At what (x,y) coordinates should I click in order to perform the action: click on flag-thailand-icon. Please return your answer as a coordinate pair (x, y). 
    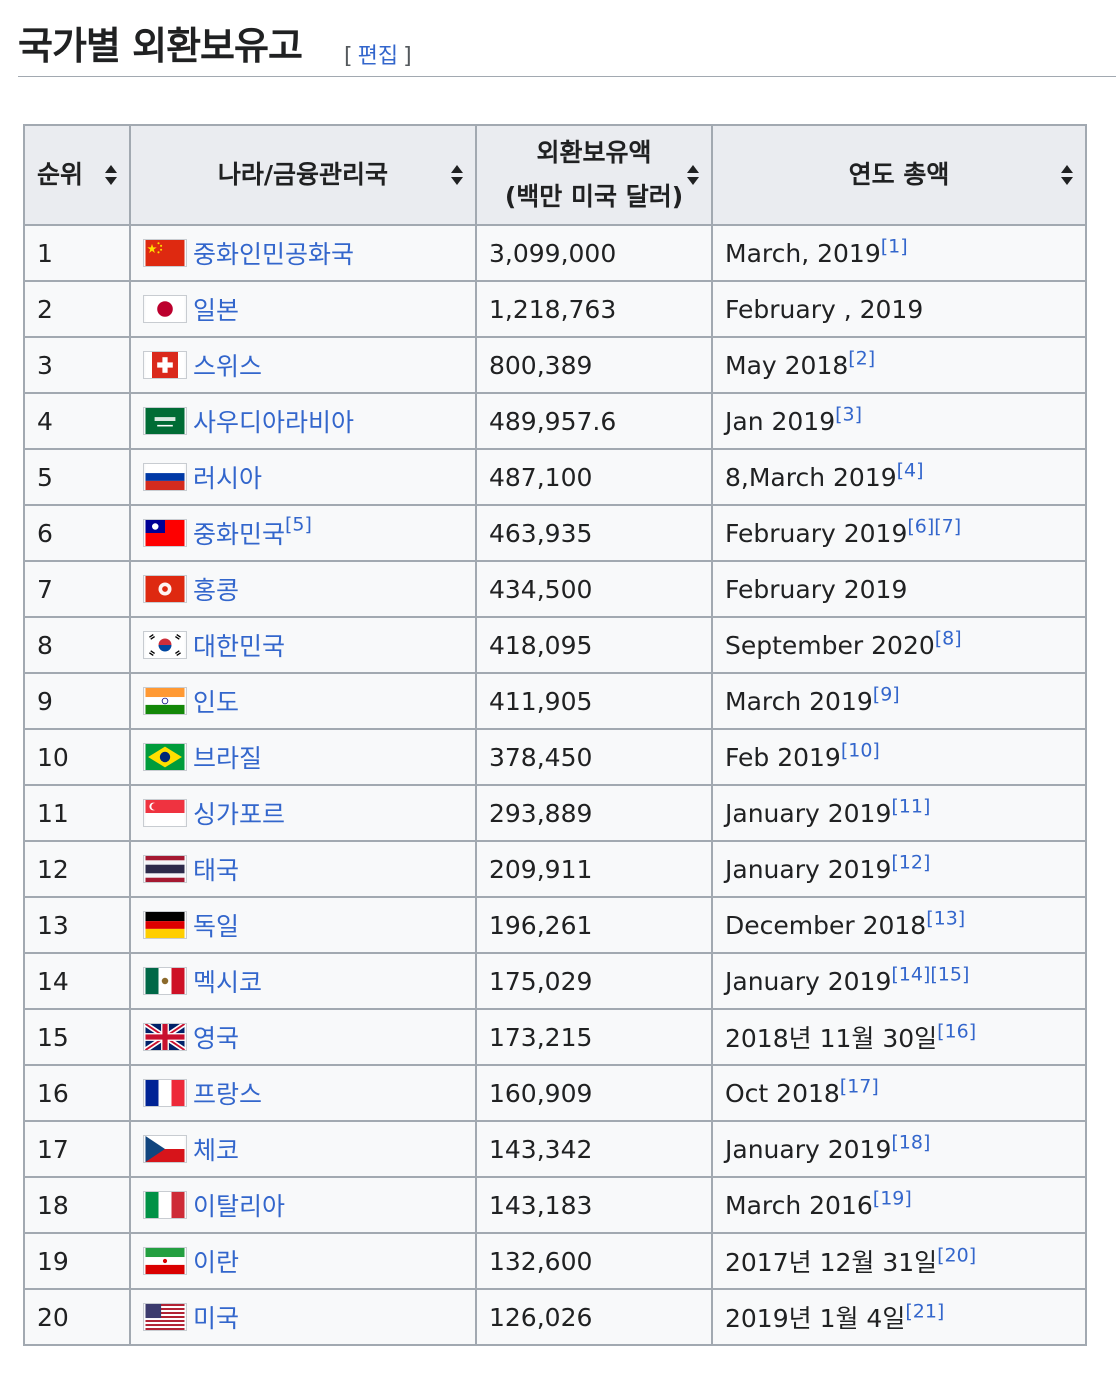
    Looking at the image, I should click on (165, 869).